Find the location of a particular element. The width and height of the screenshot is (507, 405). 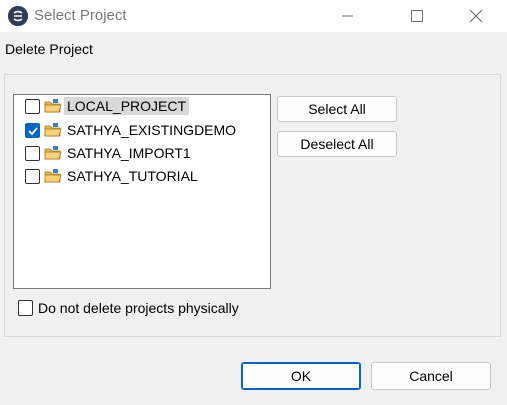

deselect-all-button: Deselect All is located at coordinates (337, 144).